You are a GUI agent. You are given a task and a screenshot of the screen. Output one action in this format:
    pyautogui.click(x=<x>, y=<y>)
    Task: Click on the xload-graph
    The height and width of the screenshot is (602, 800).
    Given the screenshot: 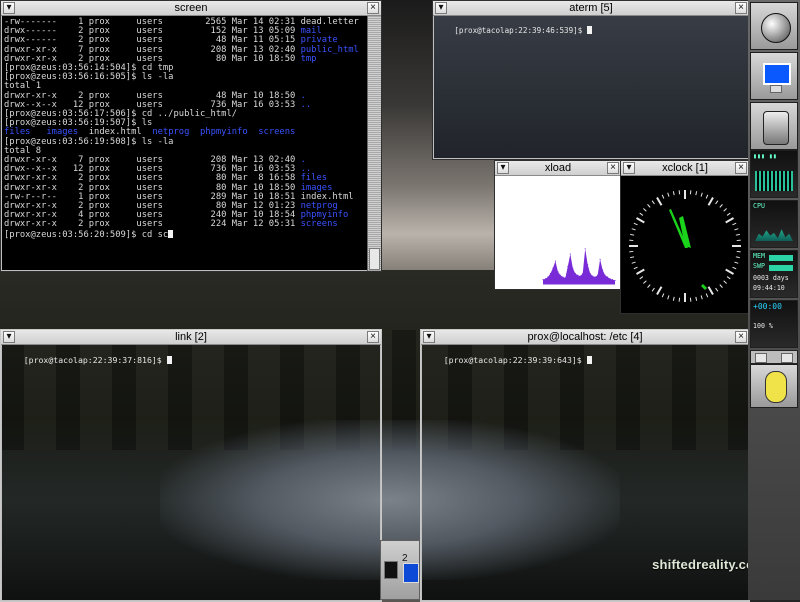 What is the action you would take?
    pyautogui.click(x=558, y=232)
    